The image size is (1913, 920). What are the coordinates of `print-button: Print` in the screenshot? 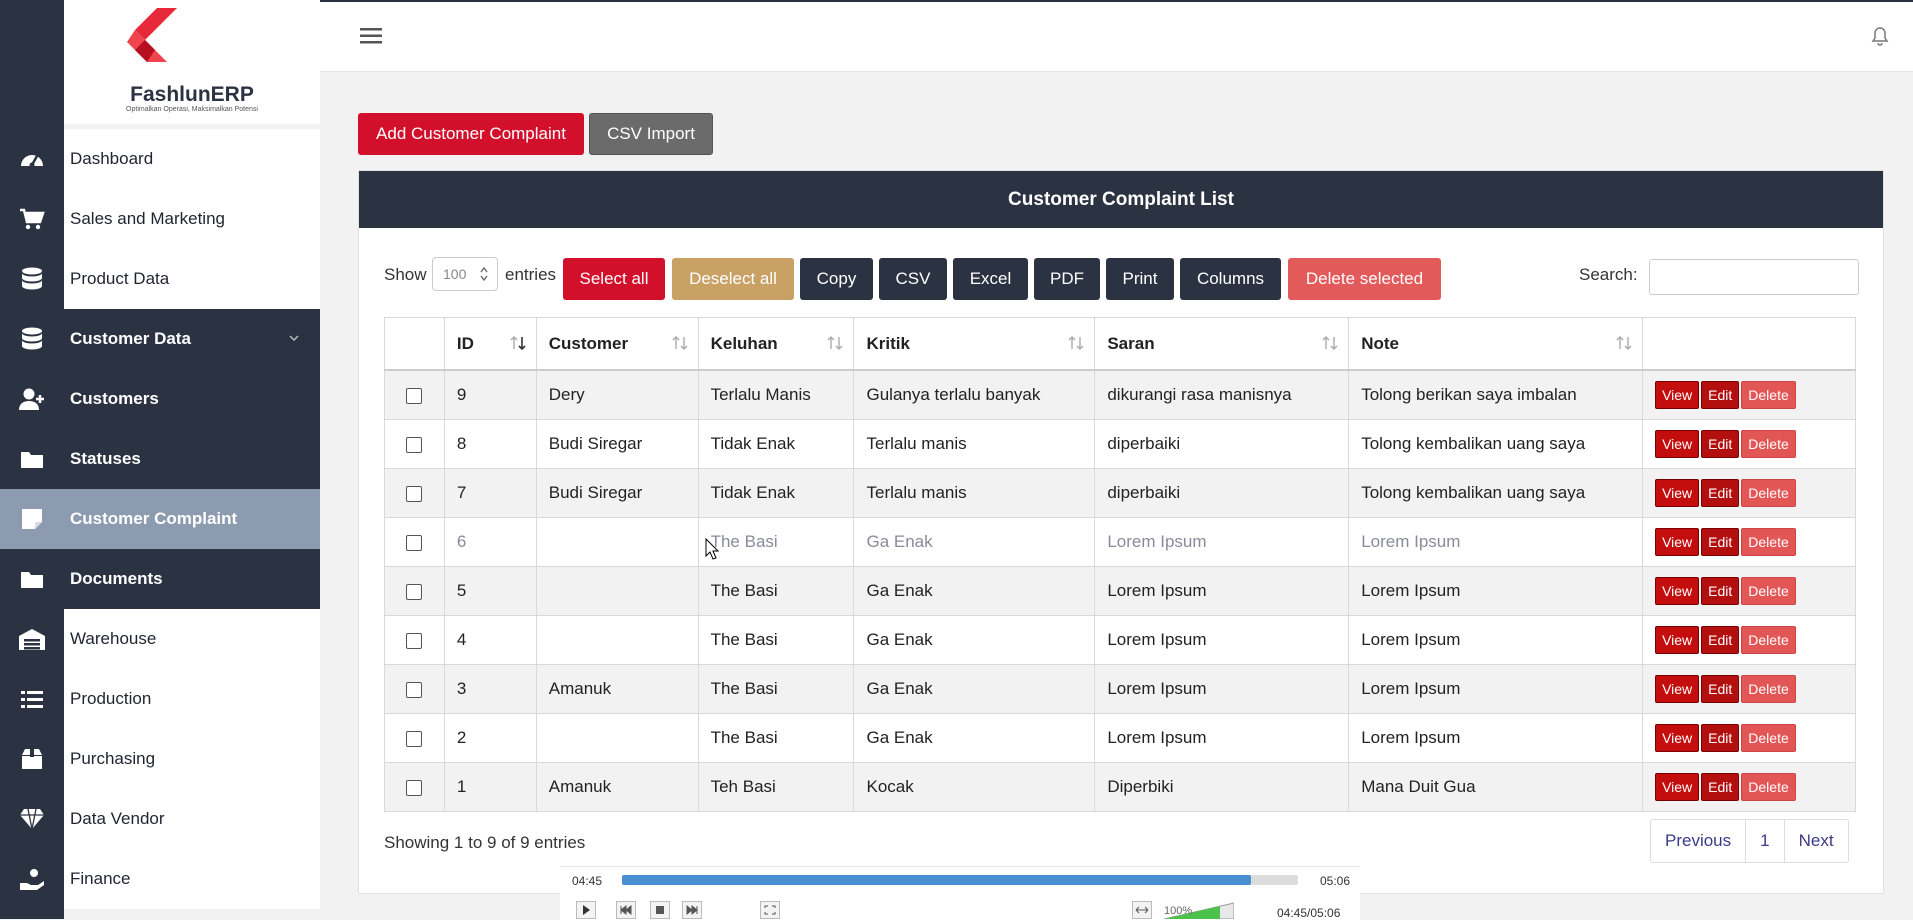 It's located at (1140, 279).